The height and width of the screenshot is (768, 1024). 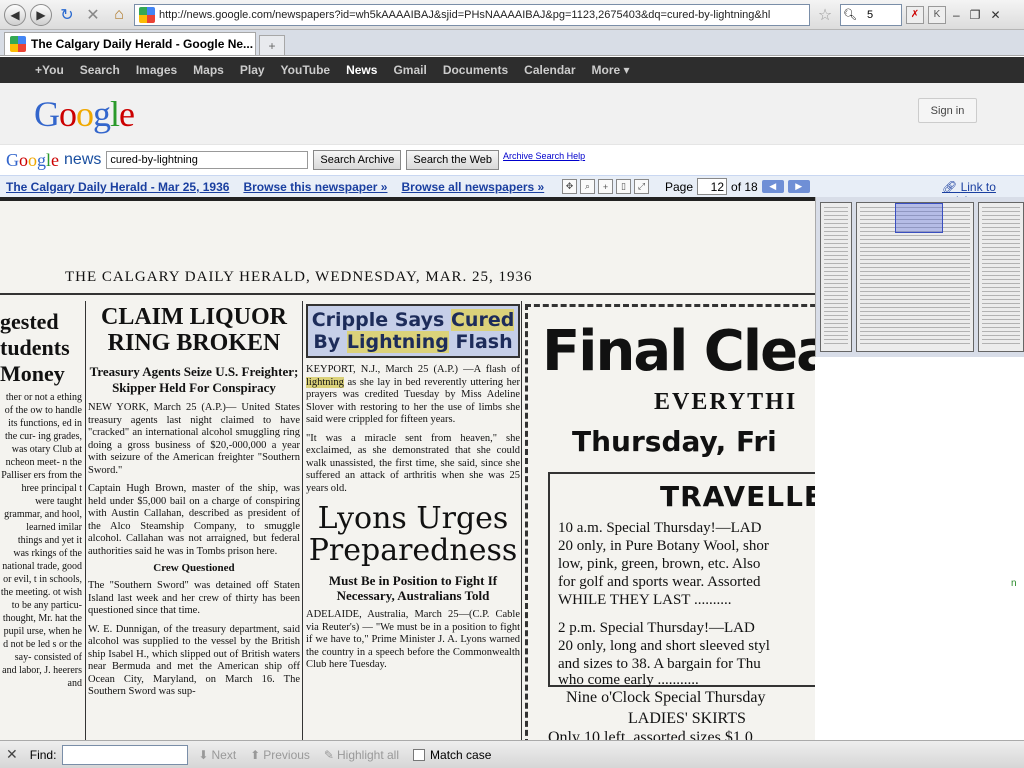 I want to click on browser-search-box: 🔍︎ 5, so click(x=871, y=14).